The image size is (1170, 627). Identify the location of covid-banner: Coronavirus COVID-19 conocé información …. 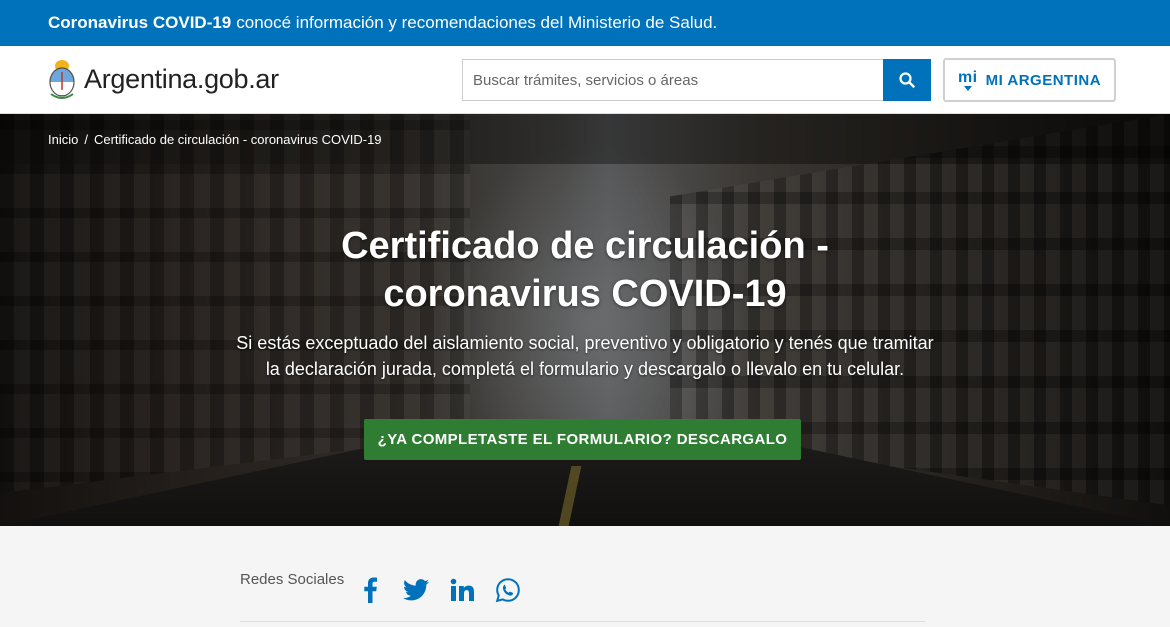
(585, 23).